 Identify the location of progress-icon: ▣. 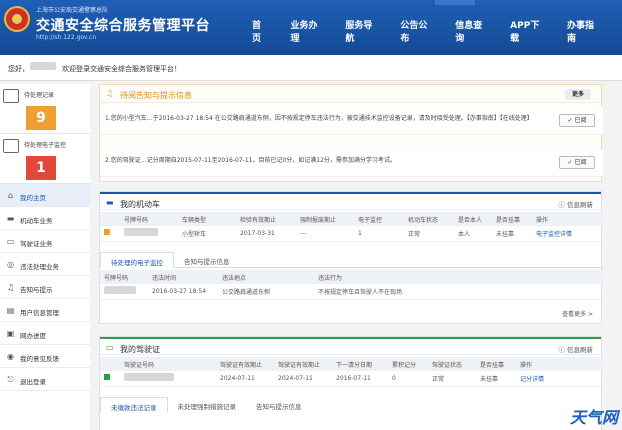
(10, 333).